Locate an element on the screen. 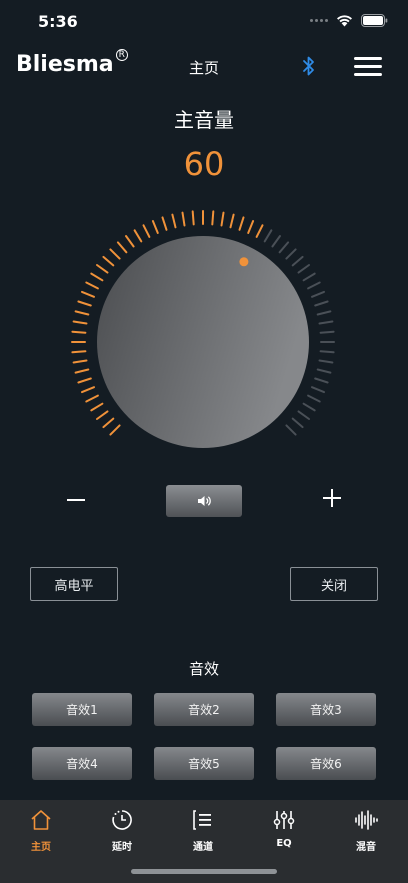  waveform-icon is located at coordinates (366, 820).